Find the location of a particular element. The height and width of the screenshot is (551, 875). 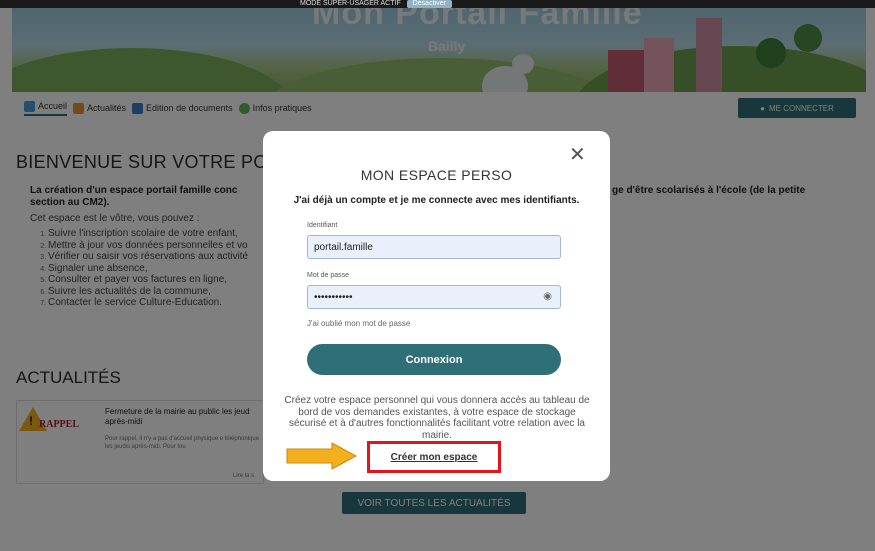

connect-button: Connexion is located at coordinates (434, 359).